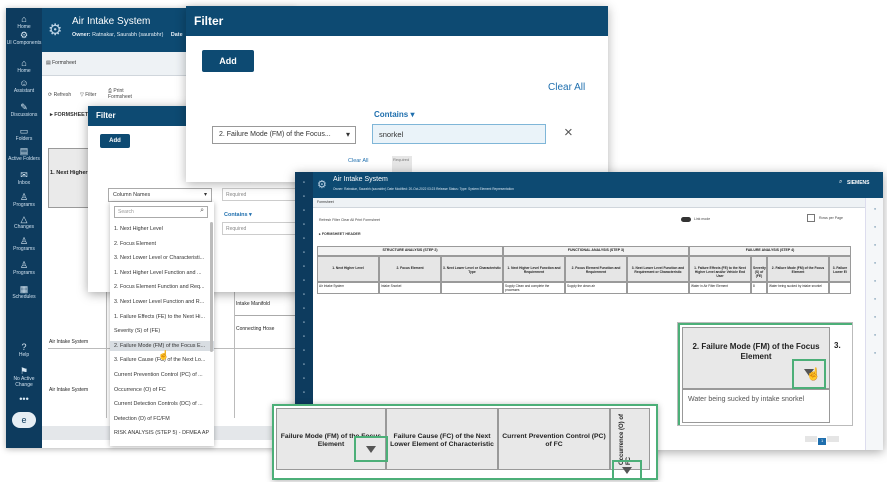  What do you see at coordinates (465, 442) in the screenshot?
I see `bottom-highlight-outer` at bounding box center [465, 442].